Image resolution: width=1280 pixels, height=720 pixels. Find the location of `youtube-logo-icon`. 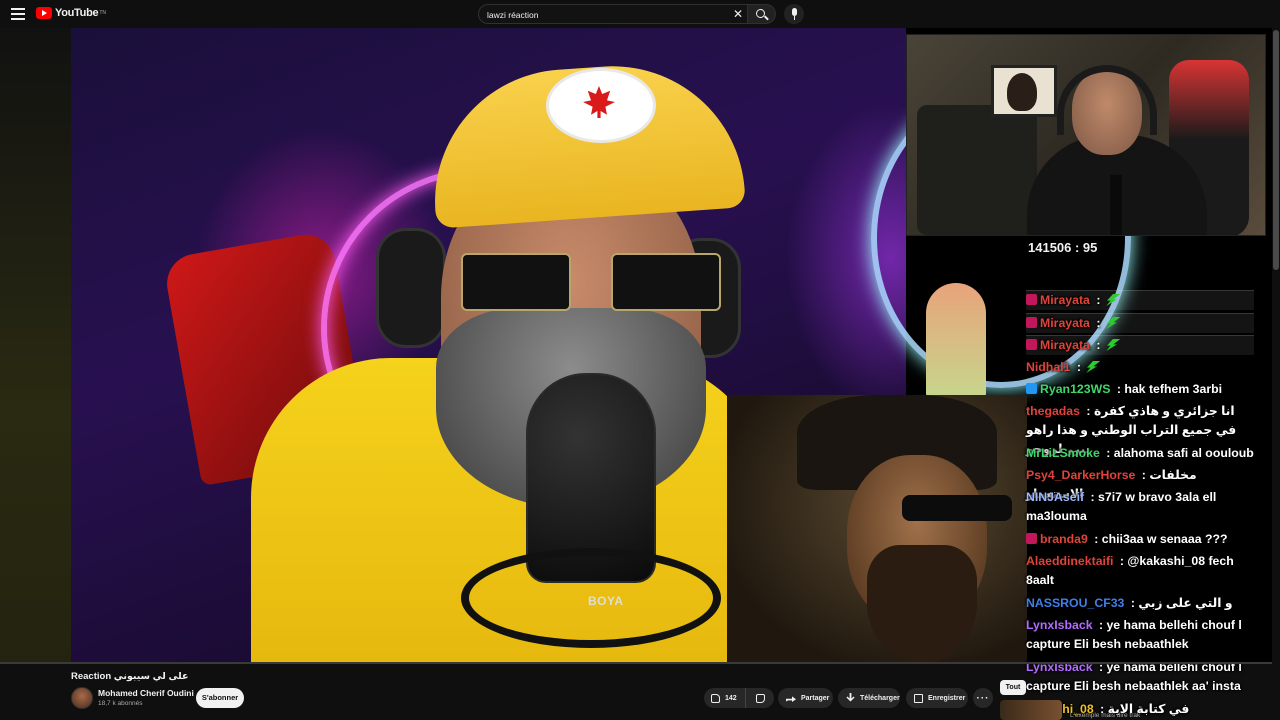

youtube-logo-icon is located at coordinates (44, 13).